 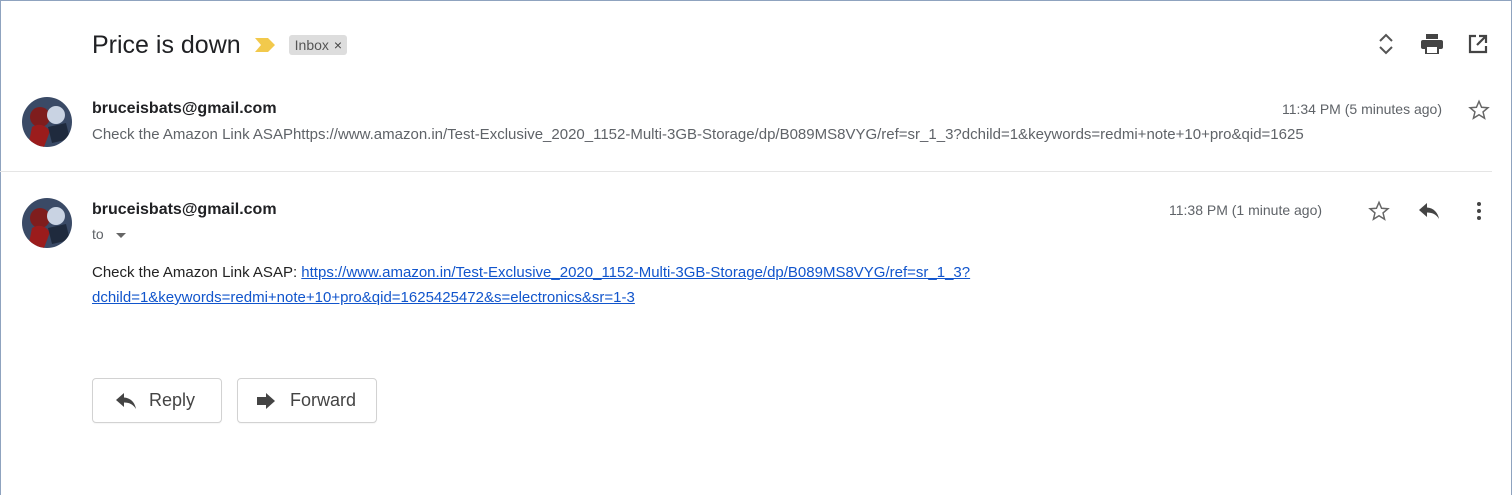 I want to click on reply-button-label: Reply, so click(x=172, y=400).